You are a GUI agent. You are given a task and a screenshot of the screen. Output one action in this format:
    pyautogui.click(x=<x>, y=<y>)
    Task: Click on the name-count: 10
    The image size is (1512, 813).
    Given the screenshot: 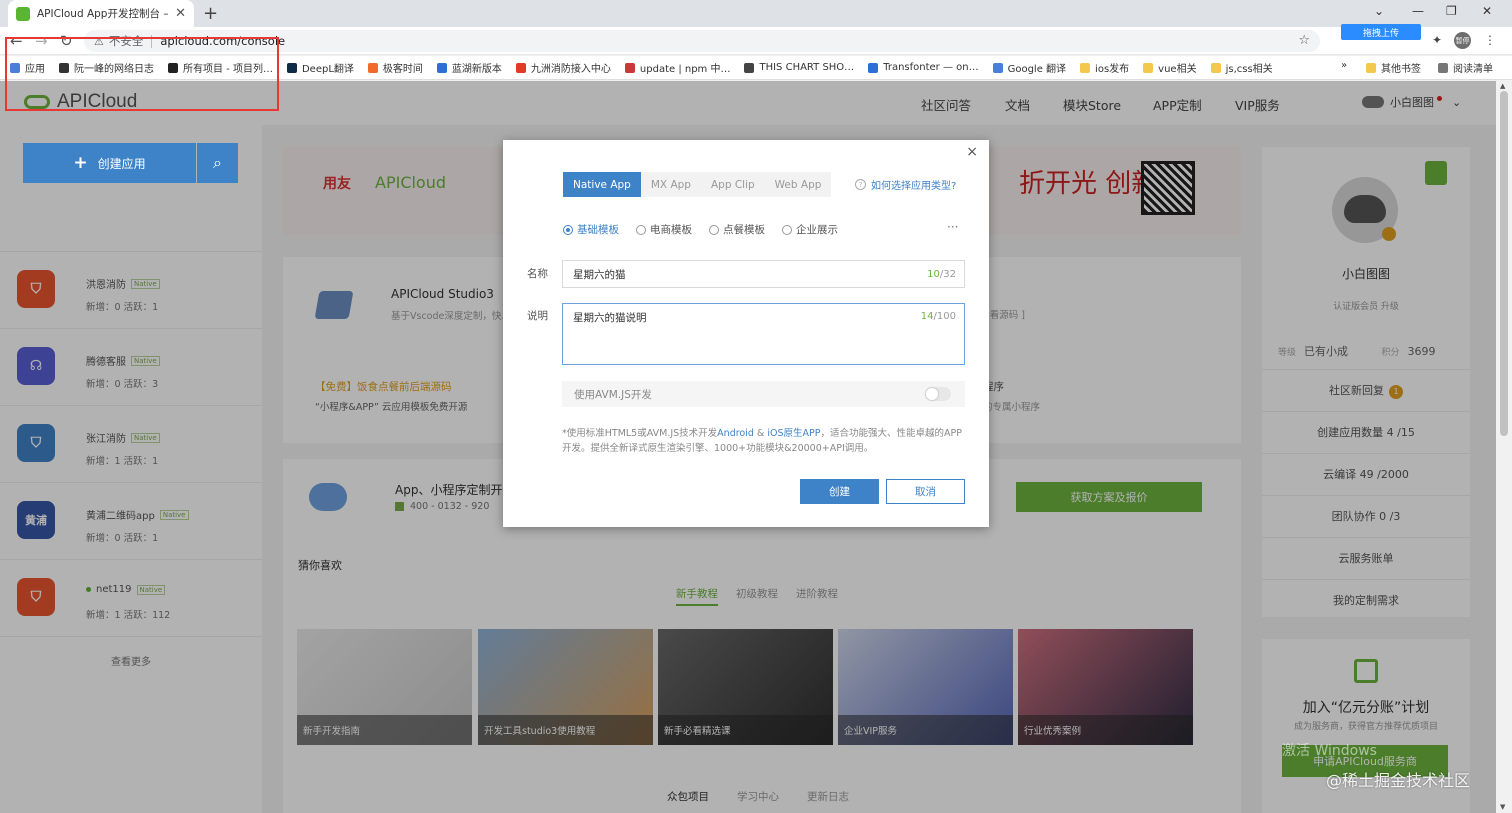 What is the action you would take?
    pyautogui.click(x=933, y=274)
    